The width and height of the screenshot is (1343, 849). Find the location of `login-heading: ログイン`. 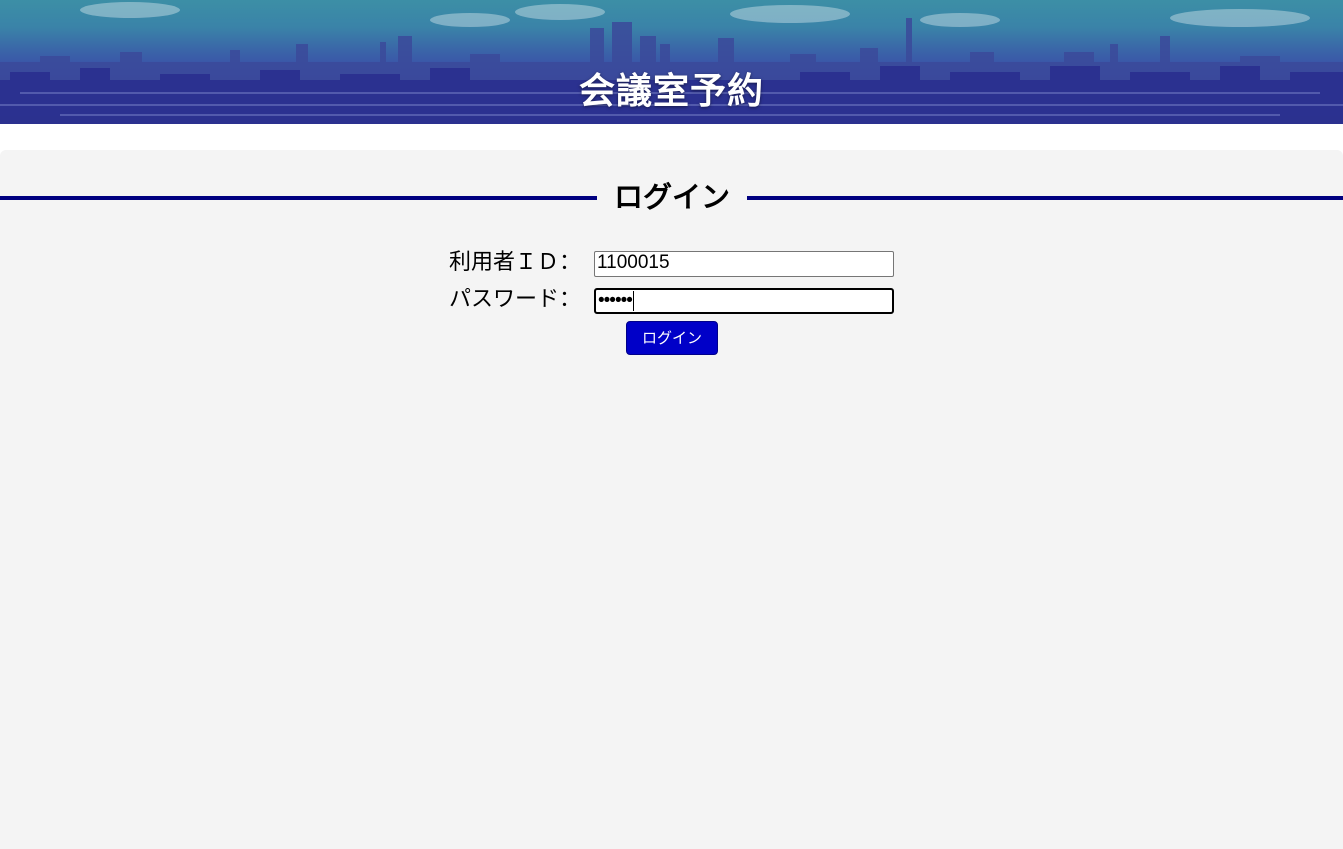

login-heading: ログイン is located at coordinates (671, 197).